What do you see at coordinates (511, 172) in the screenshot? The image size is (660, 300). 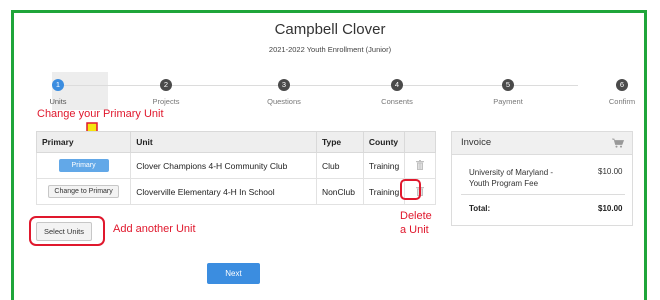 I see `invoice-item-line1: University of Maryland -` at bounding box center [511, 172].